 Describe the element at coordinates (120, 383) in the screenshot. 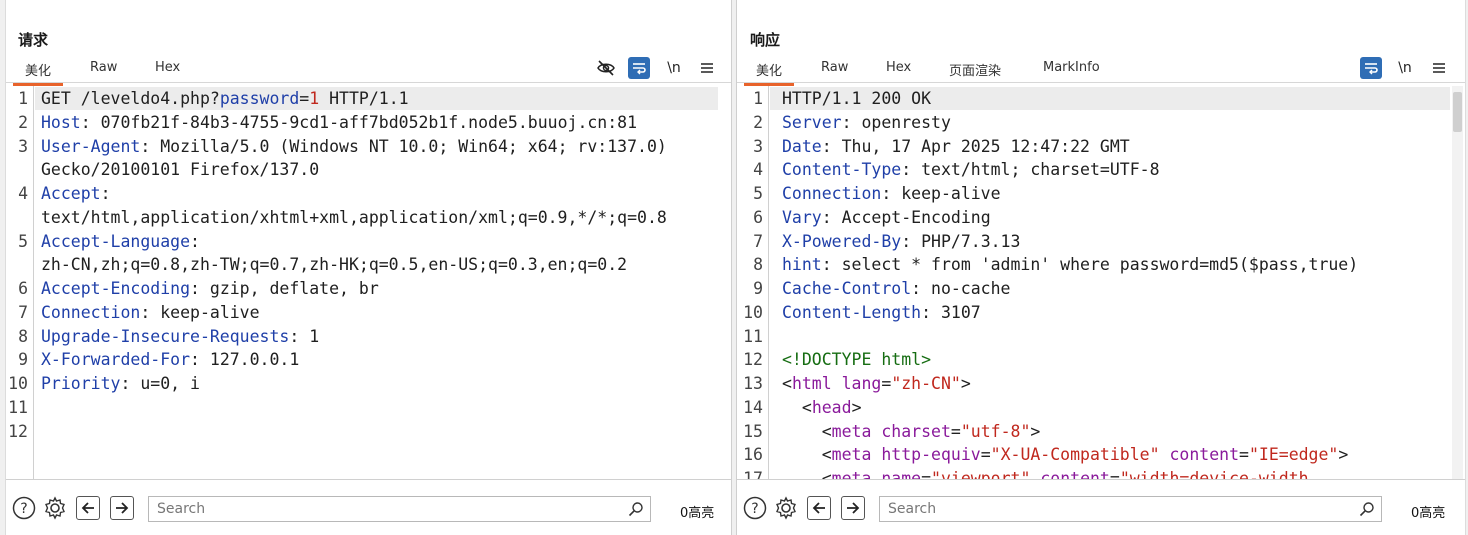

I see `code-line: Priority: u=0, i` at that location.